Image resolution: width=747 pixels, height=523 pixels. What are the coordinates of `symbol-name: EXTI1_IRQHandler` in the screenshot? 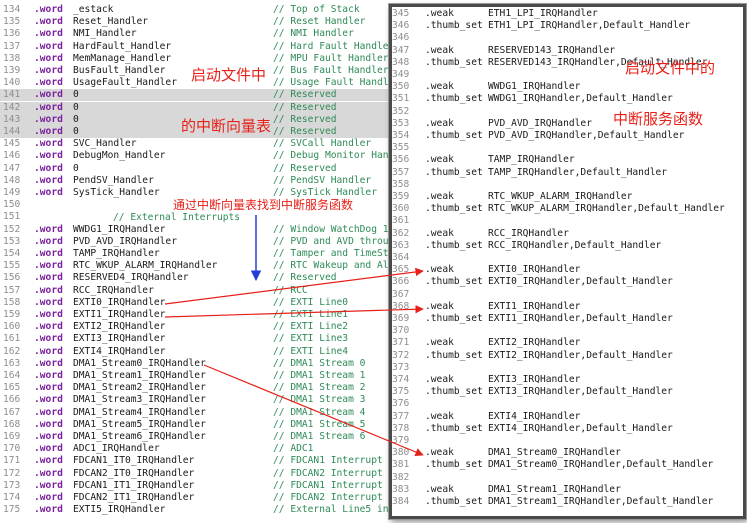 It's located at (119, 314).